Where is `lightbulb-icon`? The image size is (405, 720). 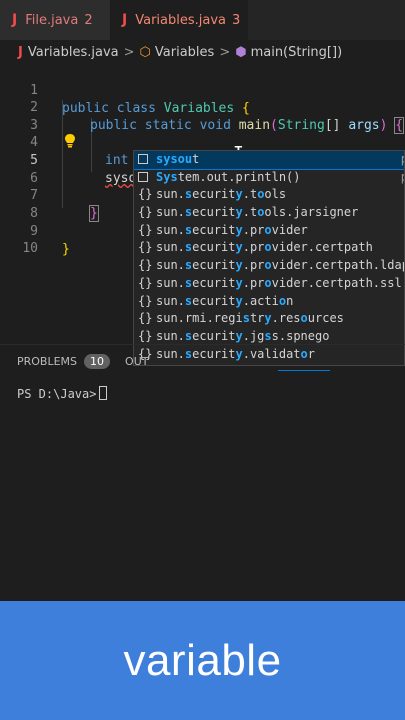 lightbulb-icon is located at coordinates (70, 141).